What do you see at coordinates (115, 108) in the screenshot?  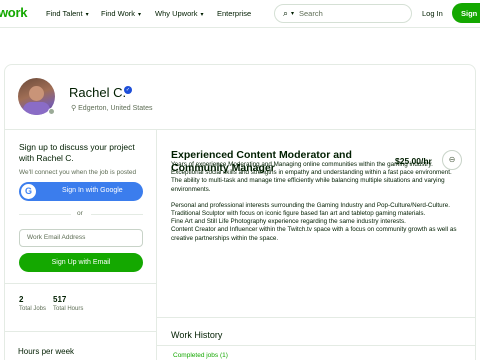 I see `location-text: Edgerton, United States` at bounding box center [115, 108].